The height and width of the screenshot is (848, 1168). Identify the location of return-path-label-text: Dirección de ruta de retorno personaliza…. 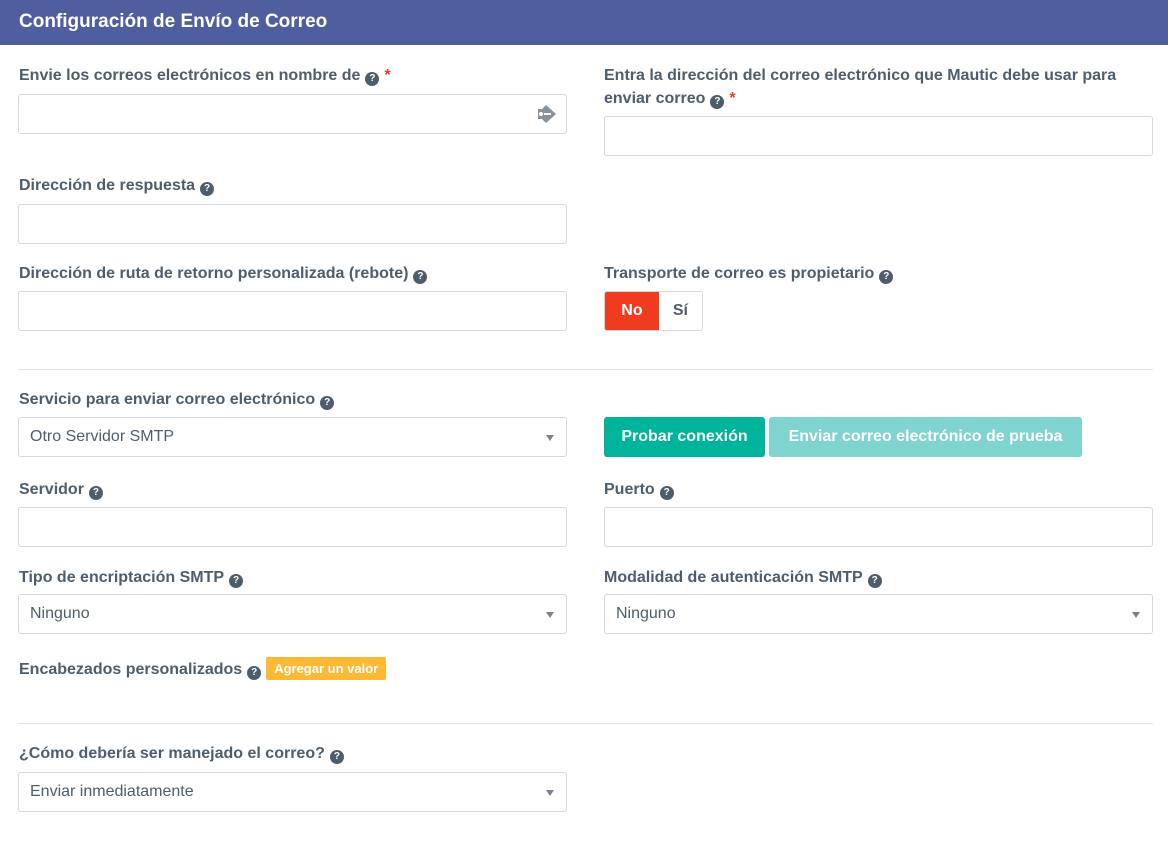
(214, 273).